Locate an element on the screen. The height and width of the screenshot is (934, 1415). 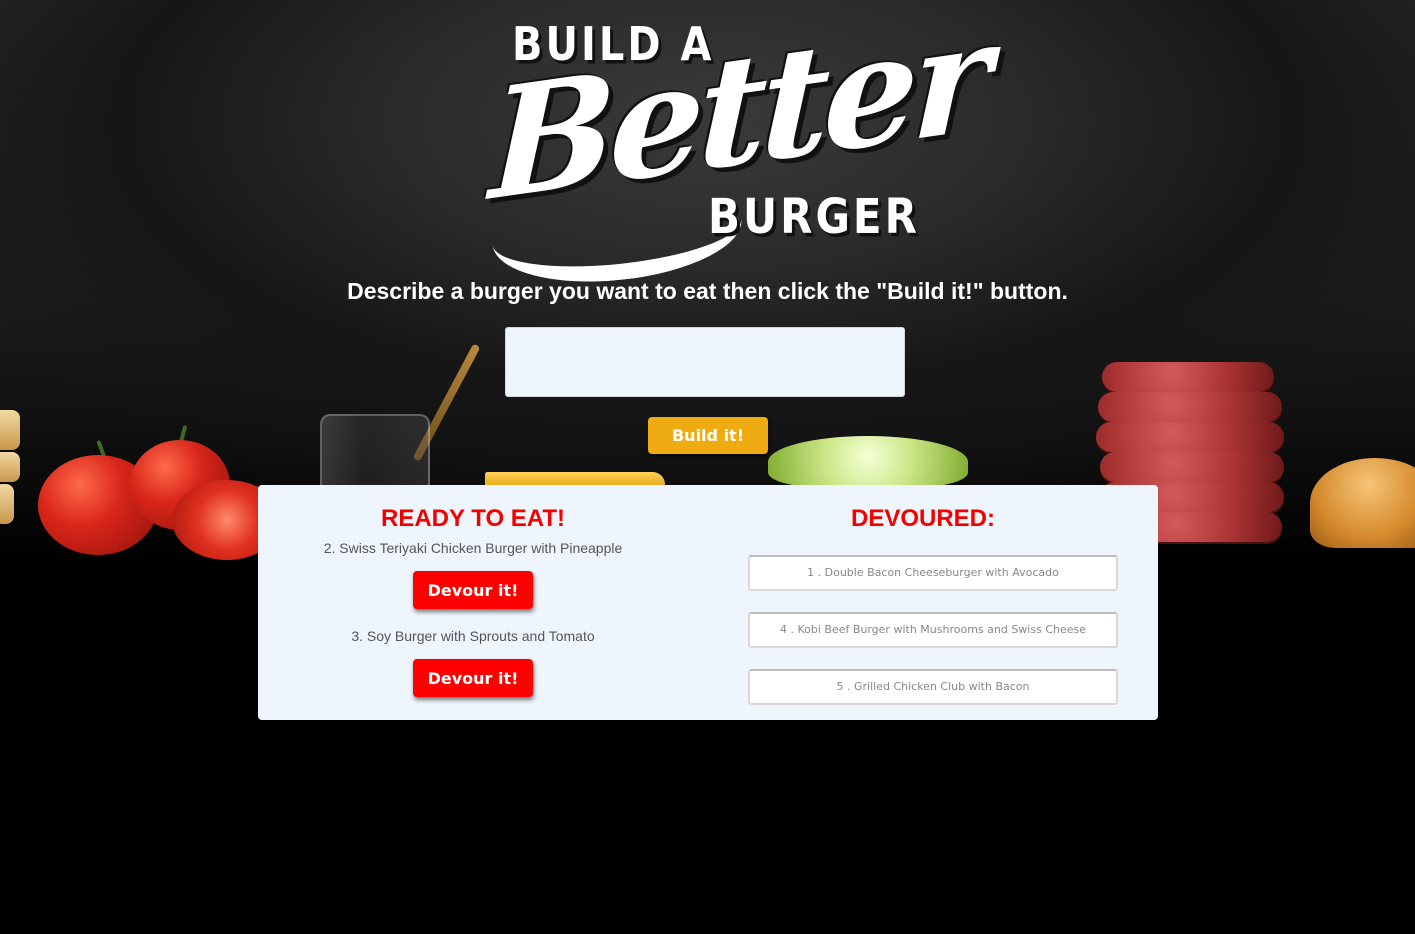
ready-burger-name: 3. Soy Burger with Sprouts and Tomato is located at coordinates (473, 636).